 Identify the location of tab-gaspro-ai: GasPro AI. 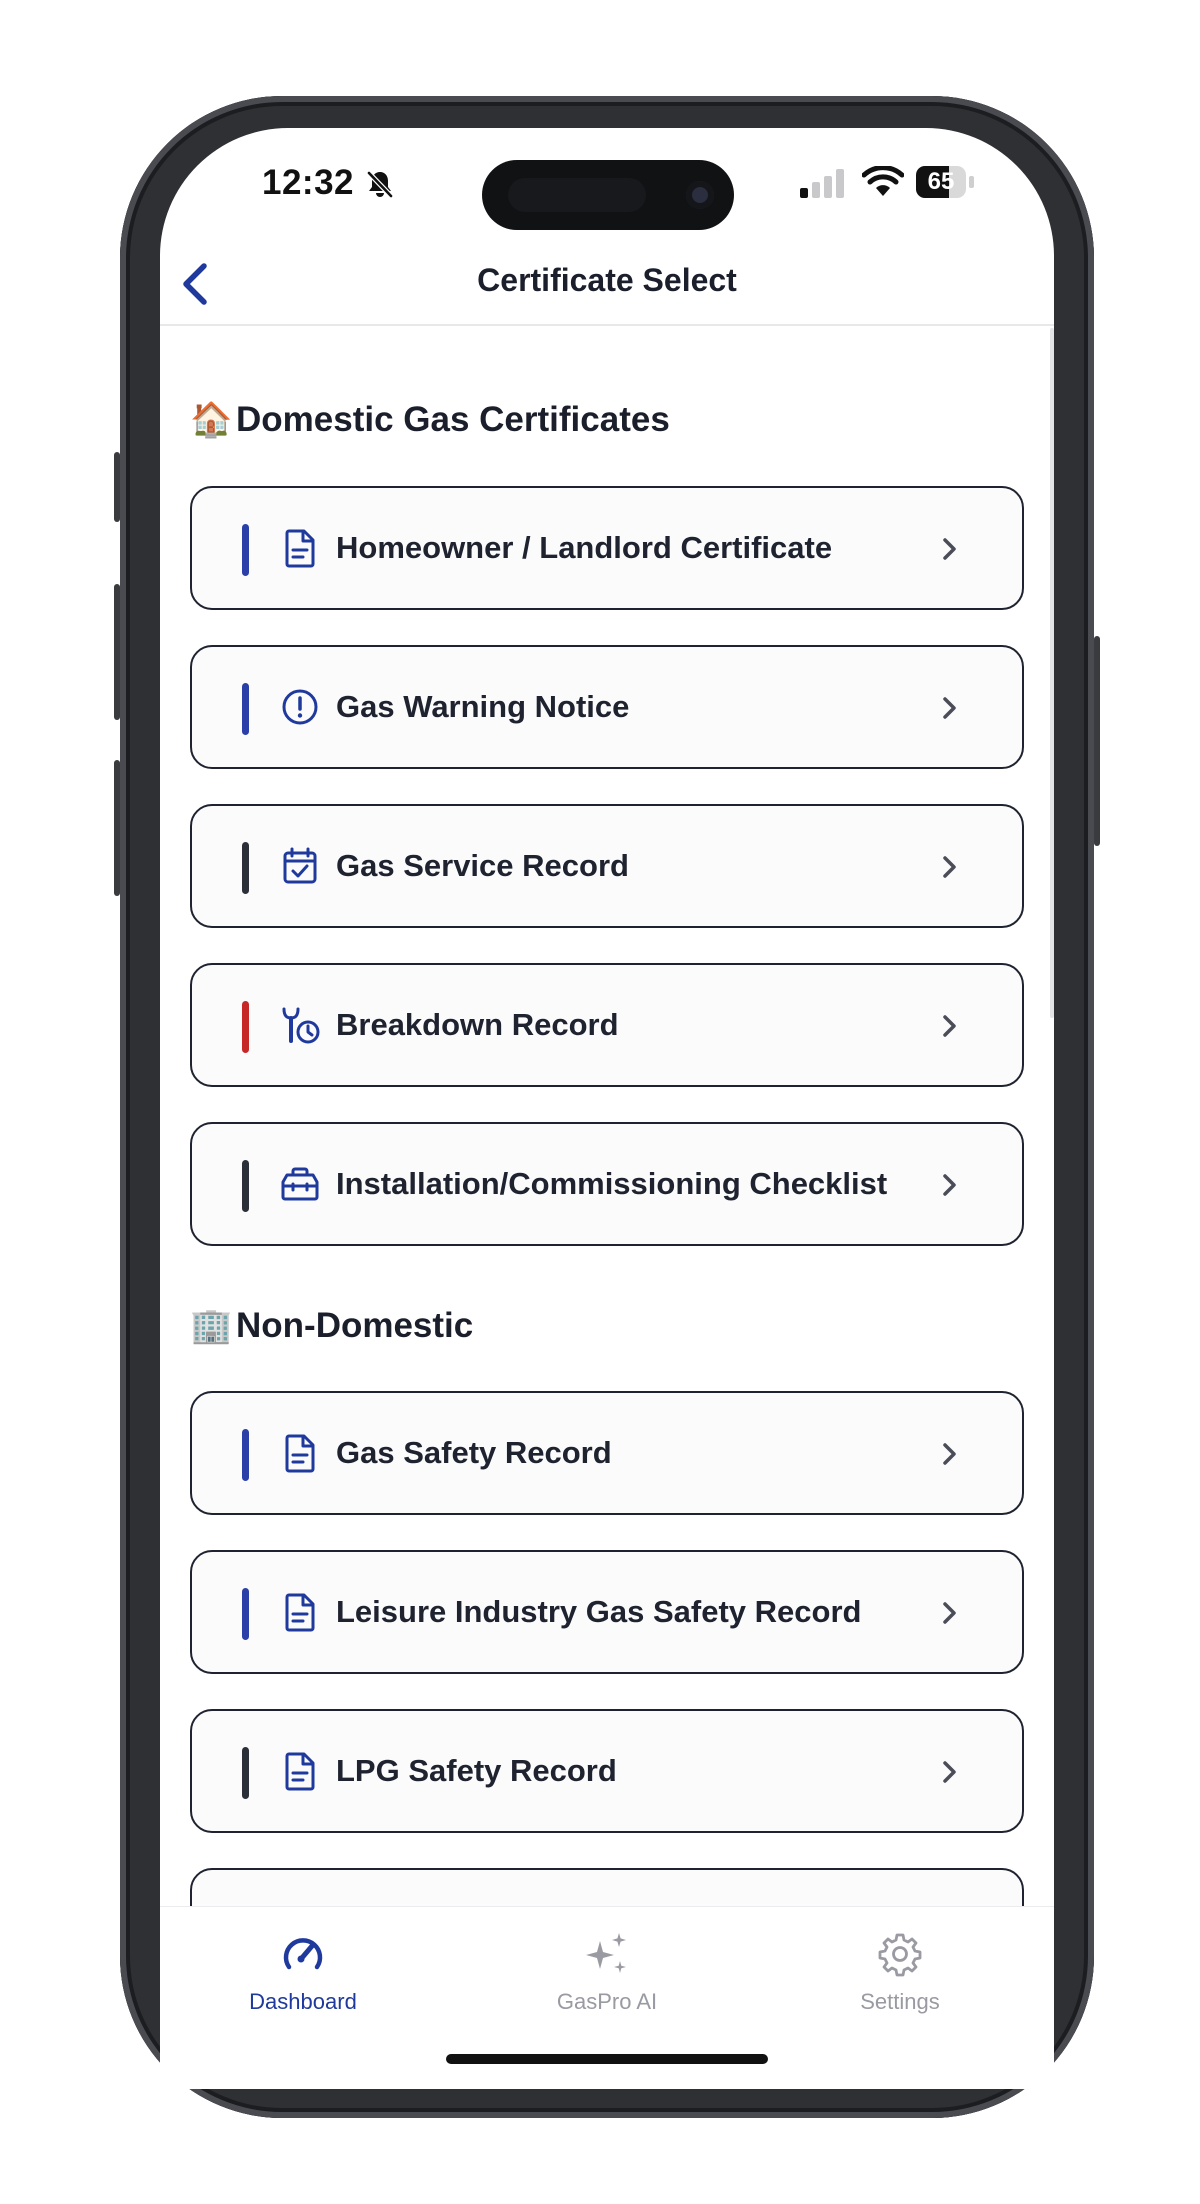
(607, 1972).